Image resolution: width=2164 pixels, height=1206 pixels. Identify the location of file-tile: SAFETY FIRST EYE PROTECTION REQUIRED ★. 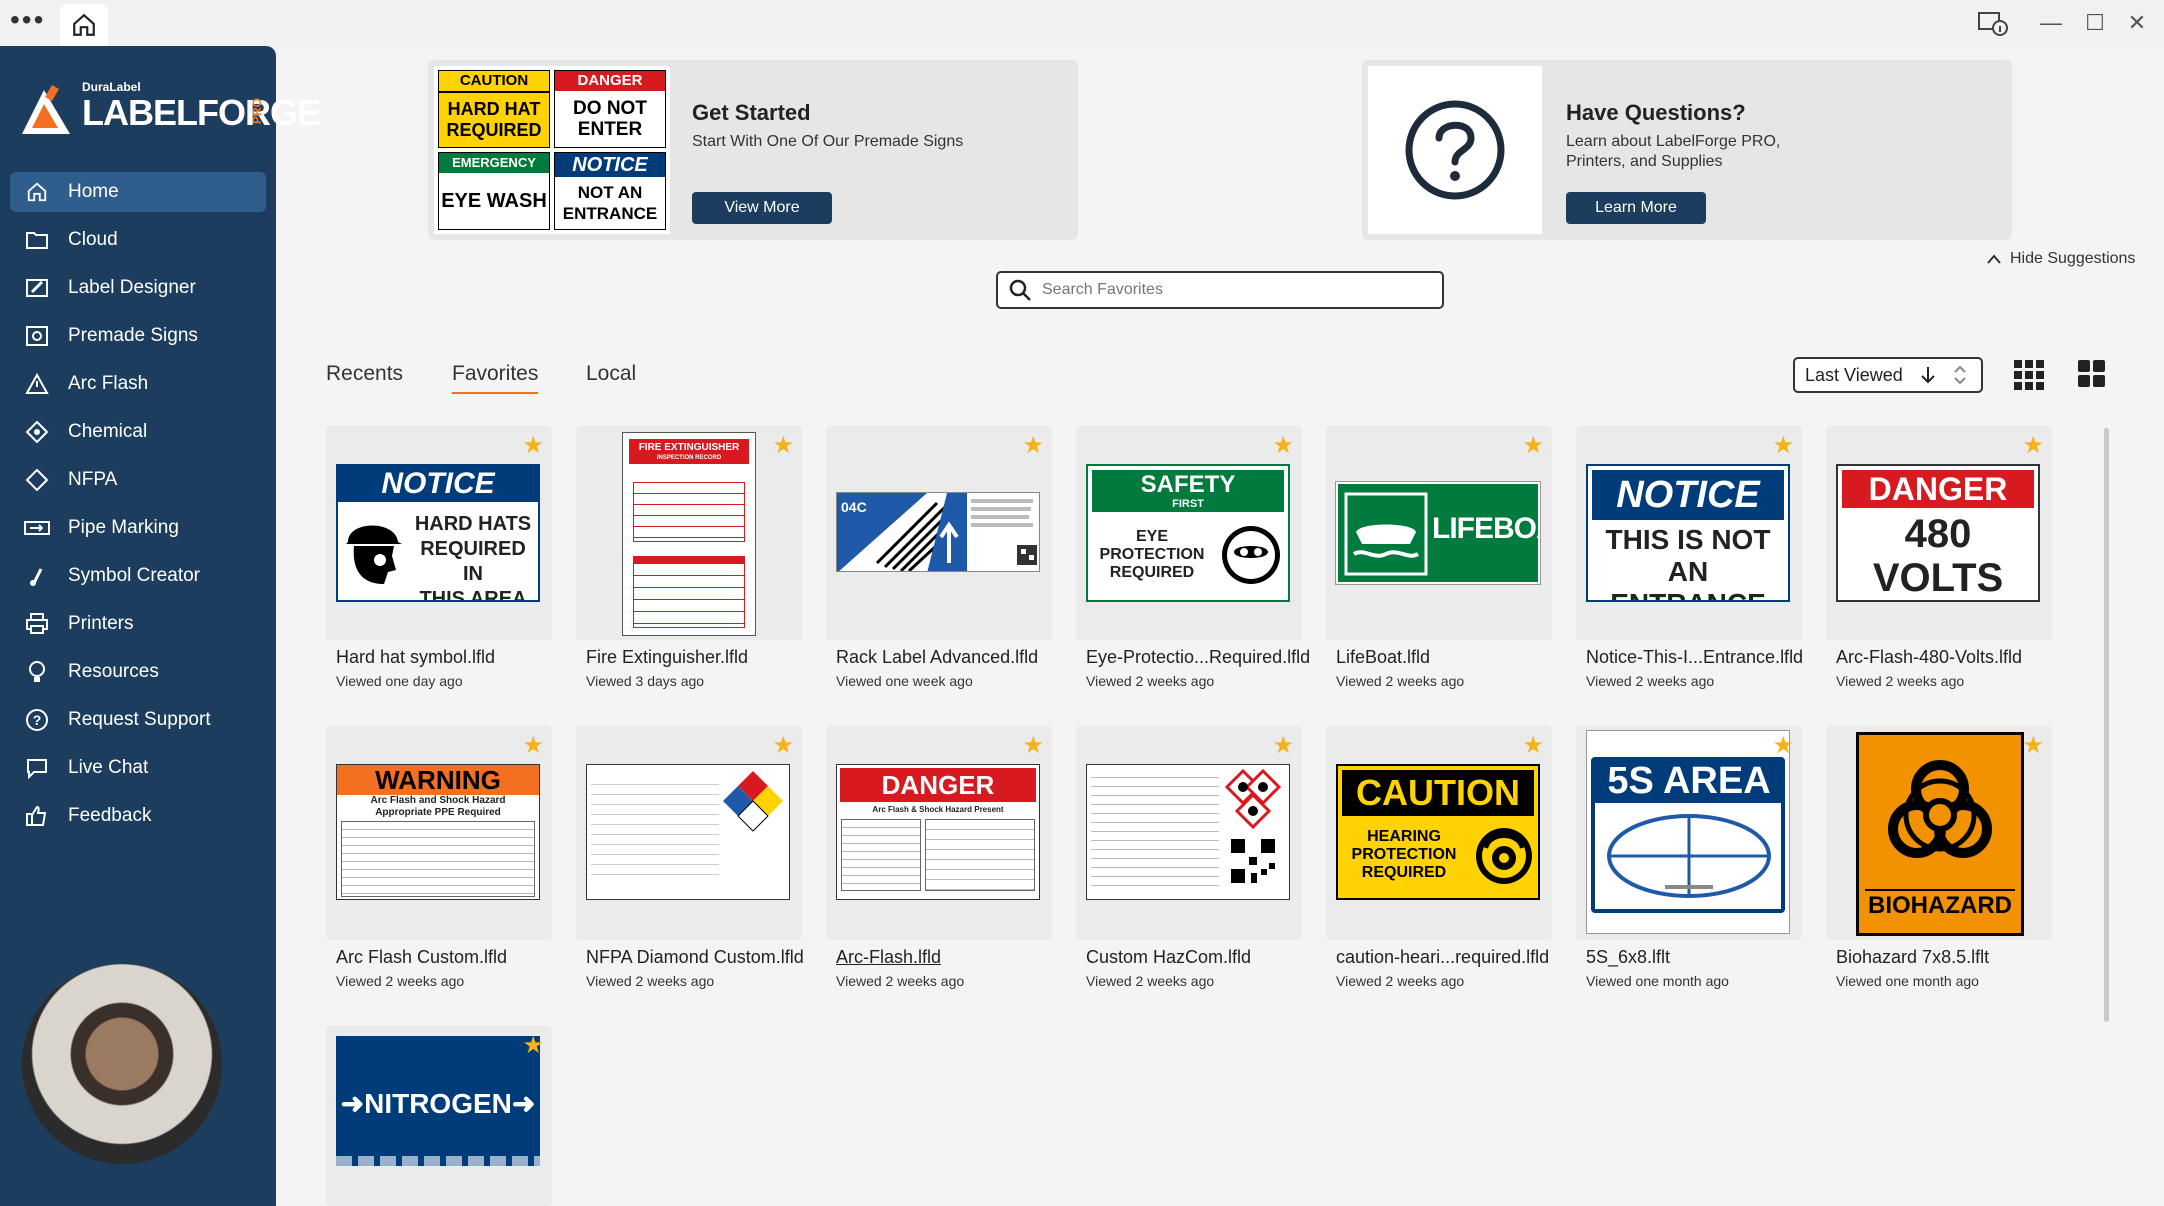
(1189, 533).